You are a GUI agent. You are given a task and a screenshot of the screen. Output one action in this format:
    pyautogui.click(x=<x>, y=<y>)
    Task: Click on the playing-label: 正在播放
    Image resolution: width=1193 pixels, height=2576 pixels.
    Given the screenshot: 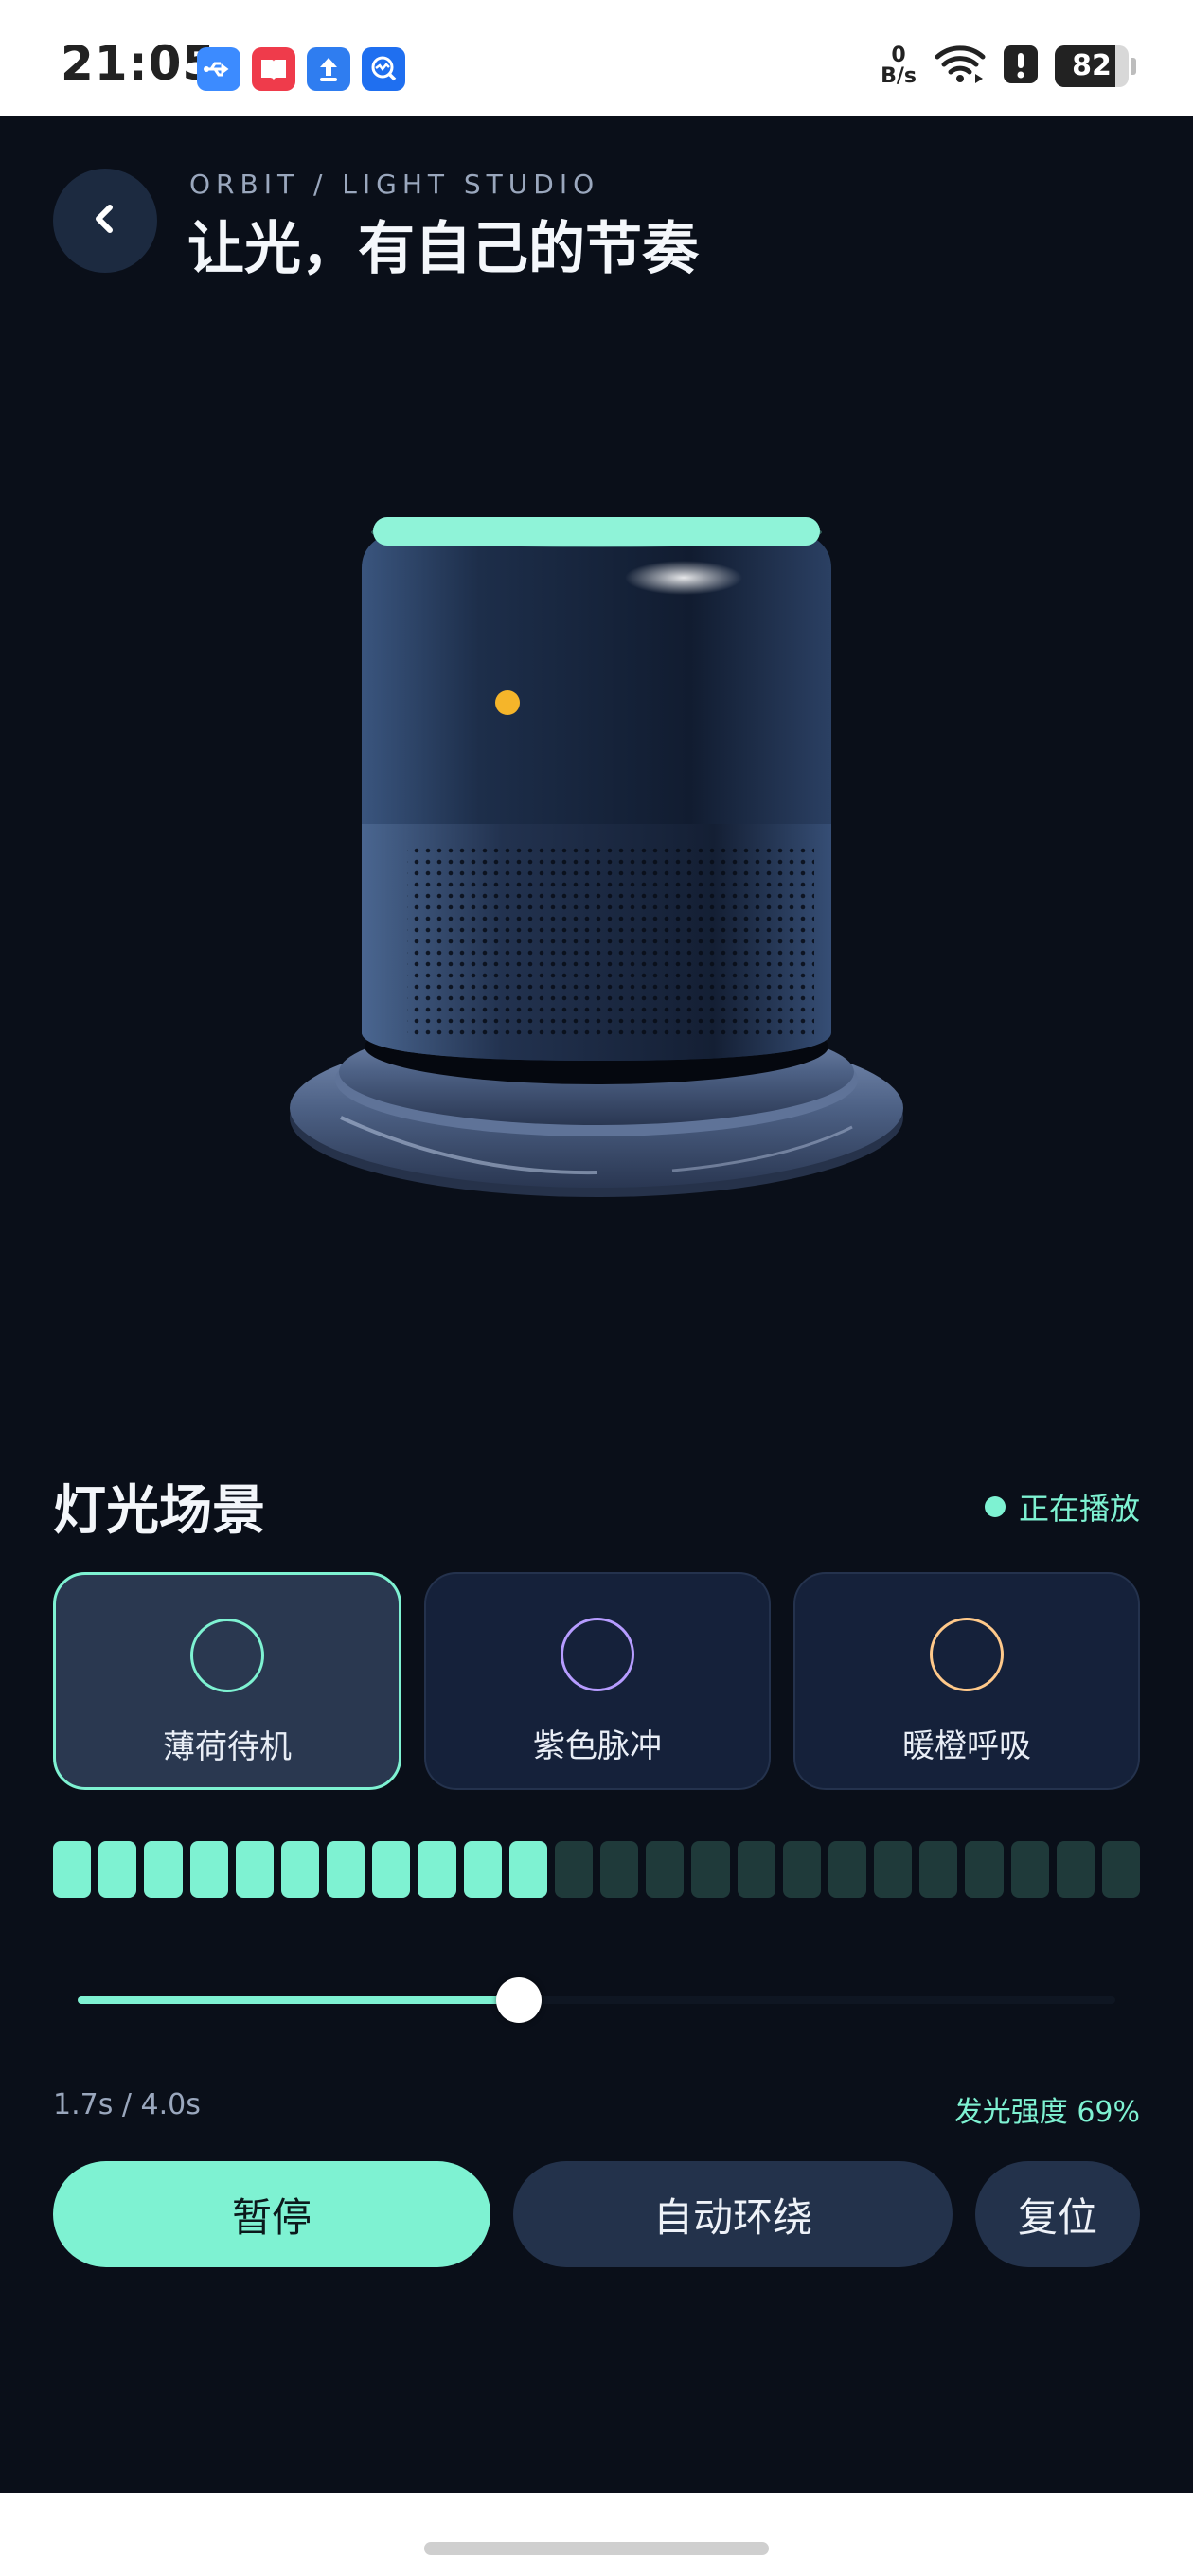 What is the action you would take?
    pyautogui.click(x=1079, y=1509)
    